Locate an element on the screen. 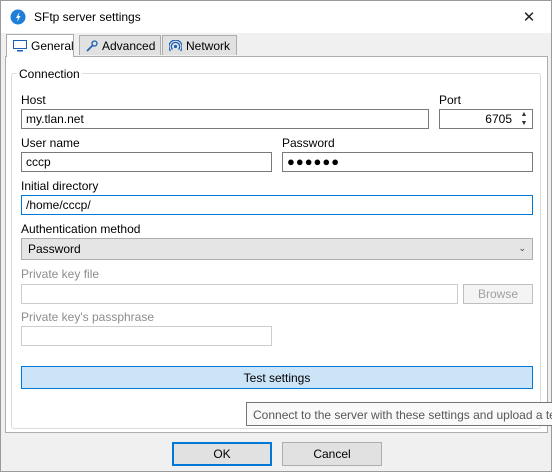  cancel-button: Cancel is located at coordinates (332, 454).